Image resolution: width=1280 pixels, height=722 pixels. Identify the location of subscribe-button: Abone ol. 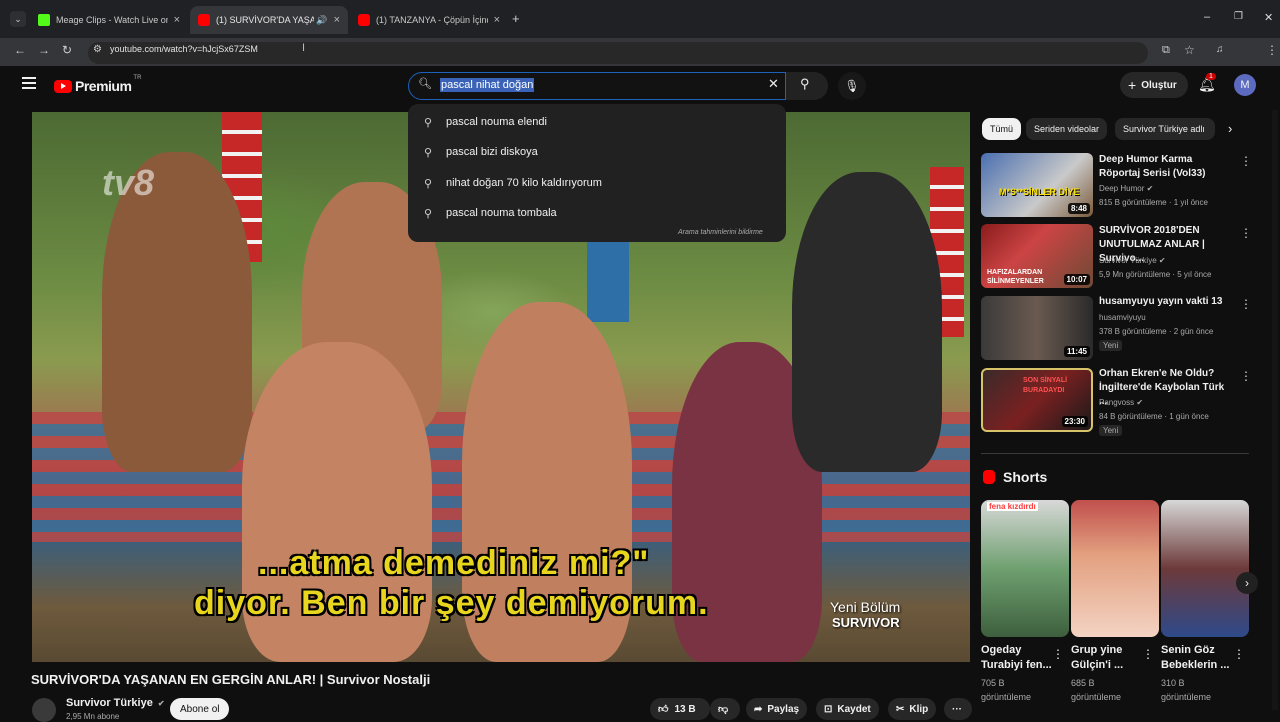
(200, 709).